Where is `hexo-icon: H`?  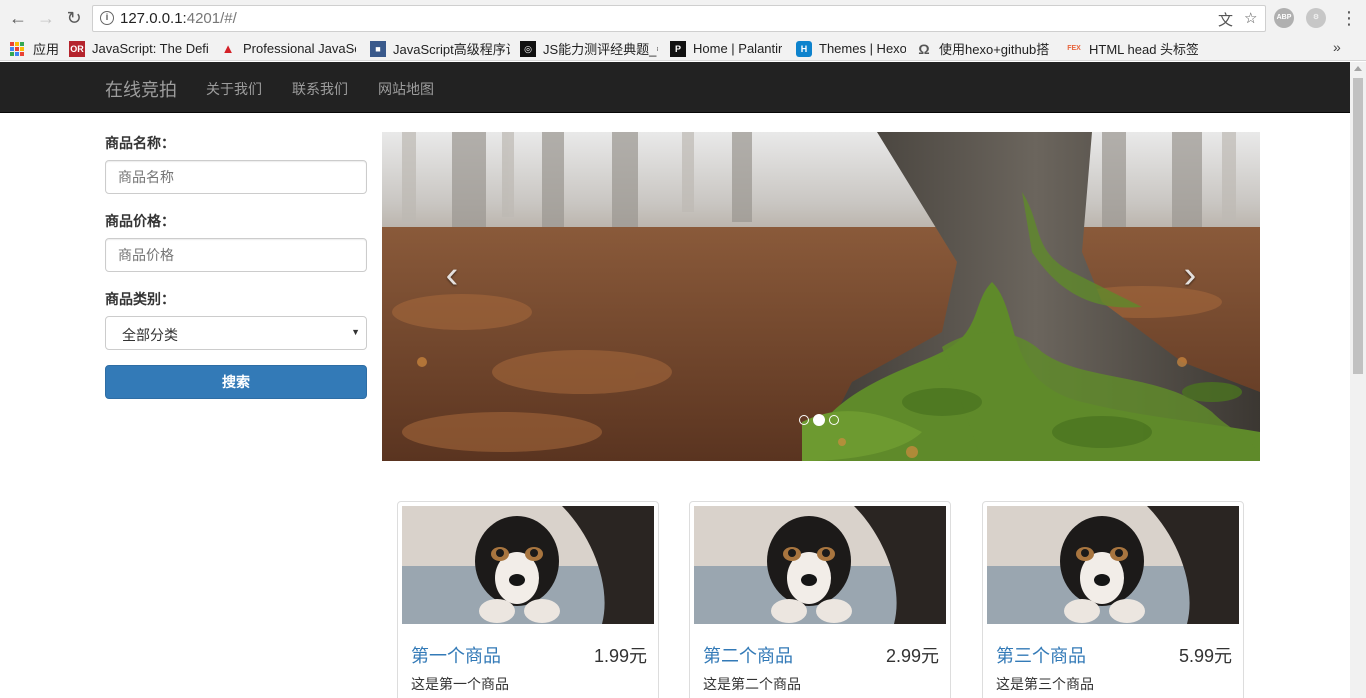 hexo-icon: H is located at coordinates (804, 48).